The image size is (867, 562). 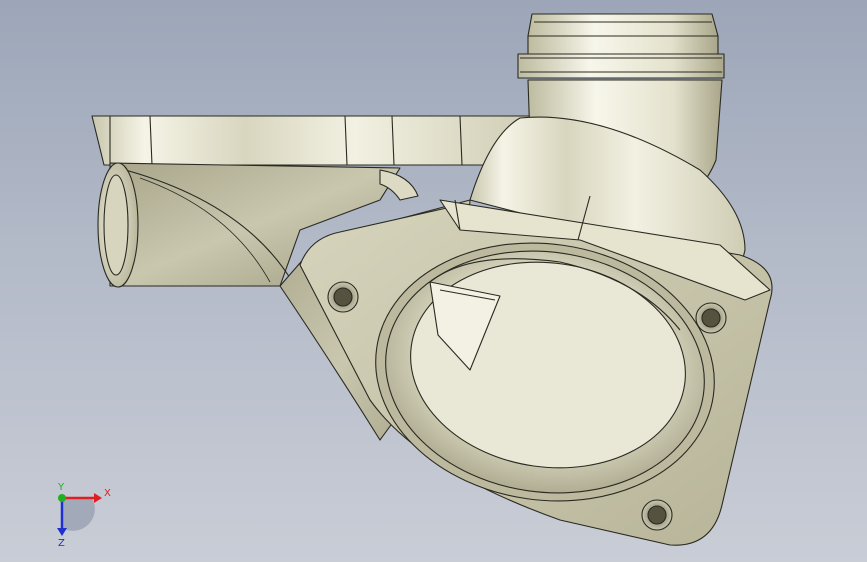 What do you see at coordinates (62, 532) in the screenshot?
I see `z-axis-arrowhead` at bounding box center [62, 532].